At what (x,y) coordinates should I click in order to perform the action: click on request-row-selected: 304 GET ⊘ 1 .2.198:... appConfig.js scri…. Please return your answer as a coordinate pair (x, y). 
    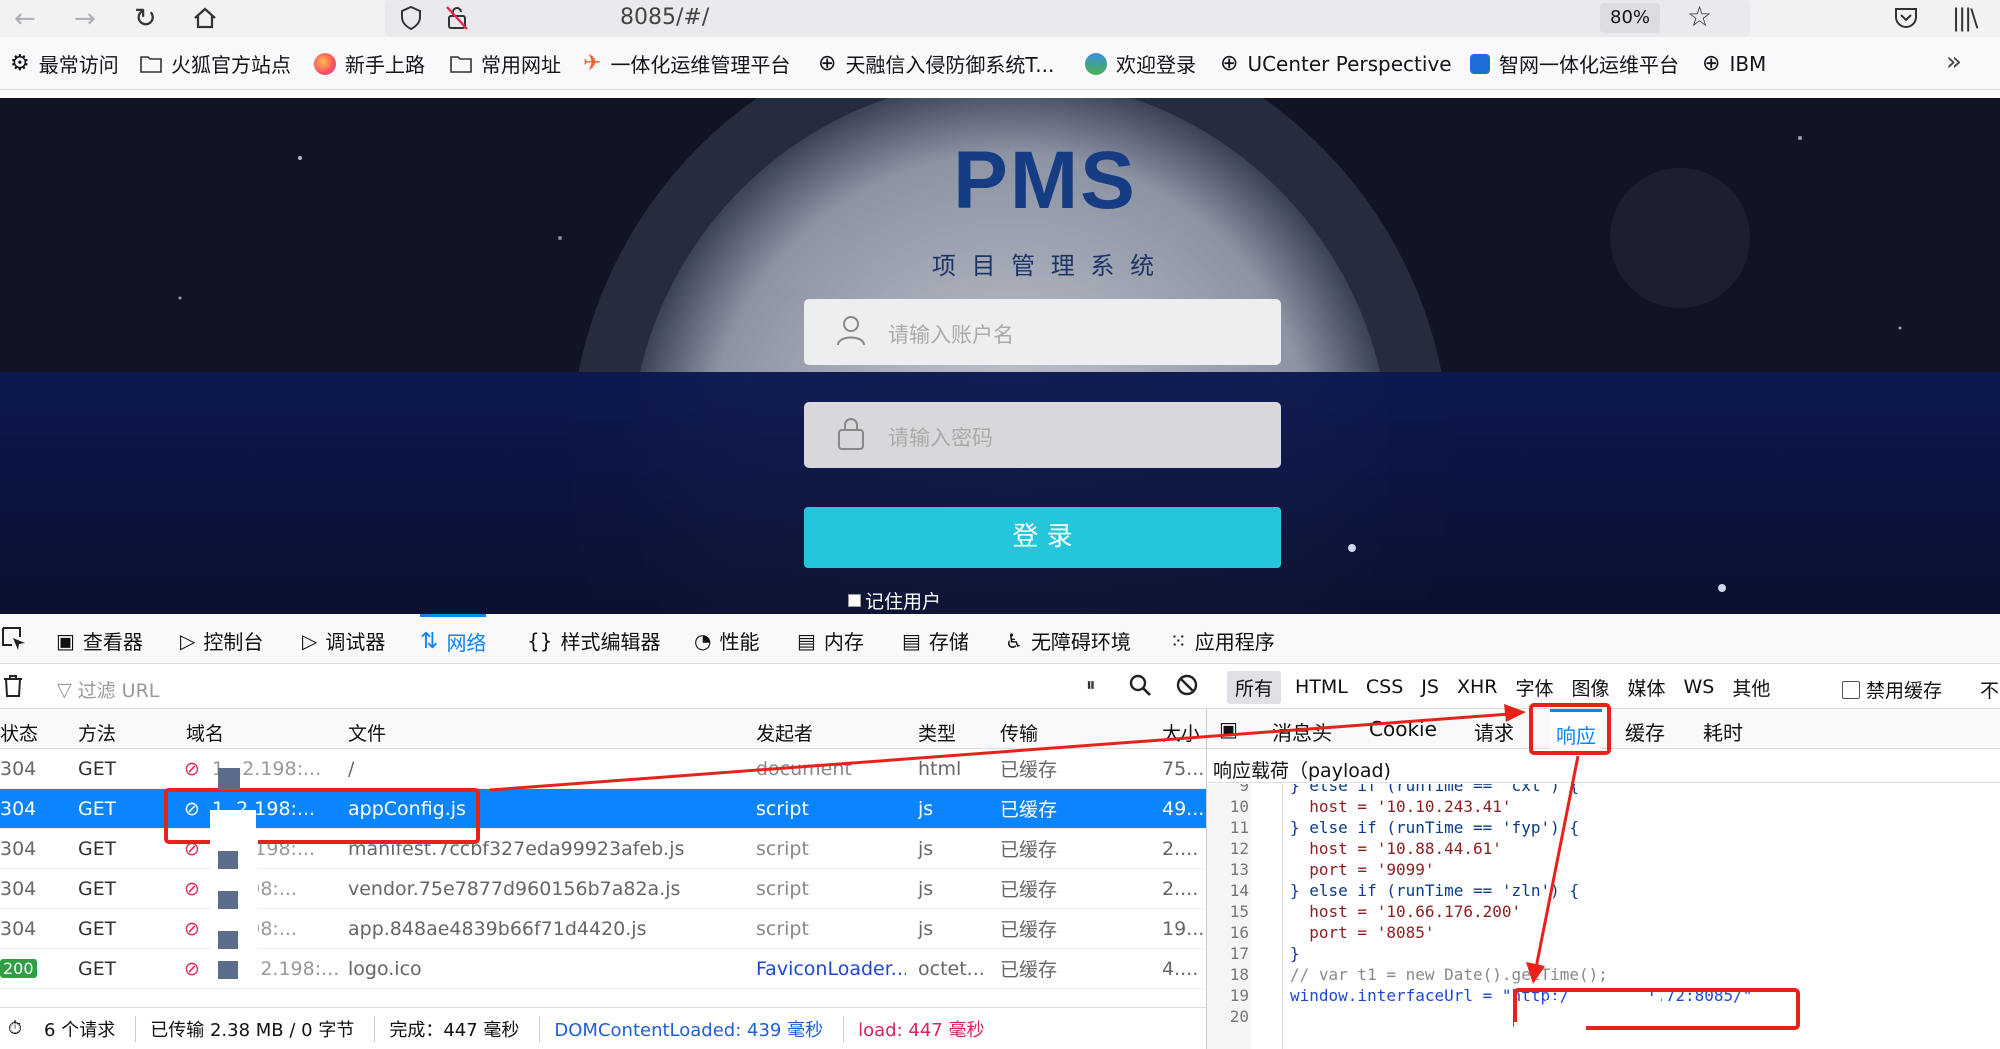
    Looking at the image, I should click on (603, 809).